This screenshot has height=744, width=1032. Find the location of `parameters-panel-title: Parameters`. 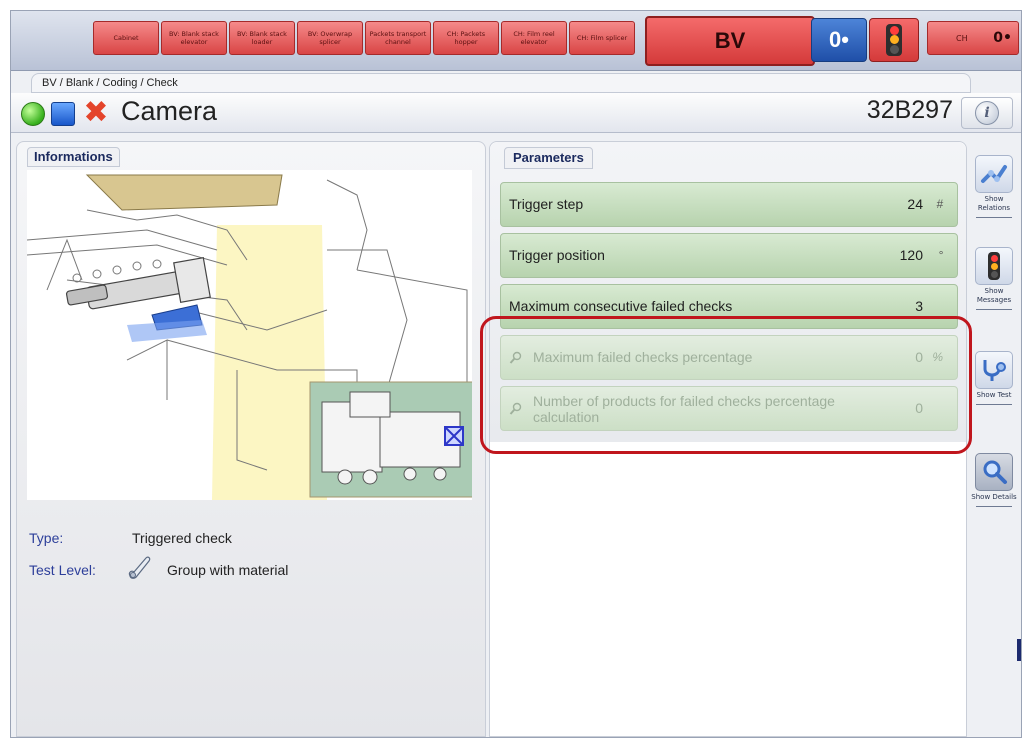

parameters-panel-title: Parameters is located at coordinates (548, 158).